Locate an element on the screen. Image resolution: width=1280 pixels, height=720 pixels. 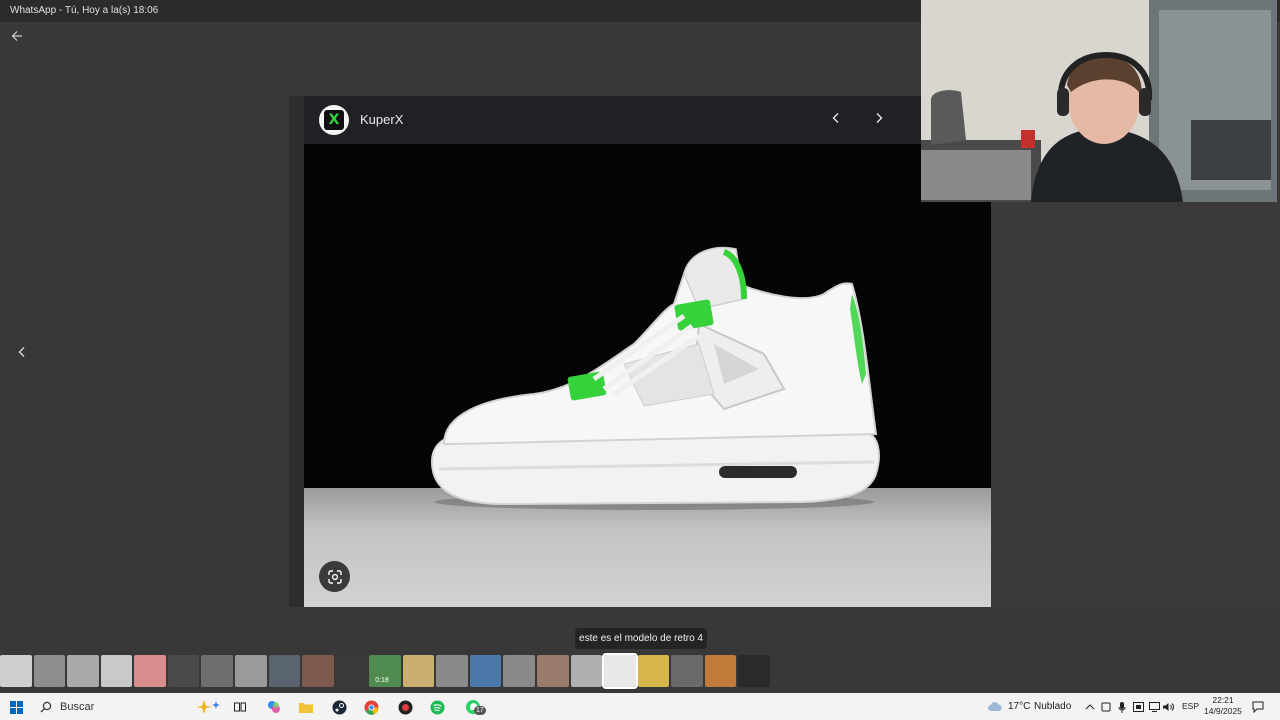
weather-description: Nublado is located at coordinates (1053, 706).